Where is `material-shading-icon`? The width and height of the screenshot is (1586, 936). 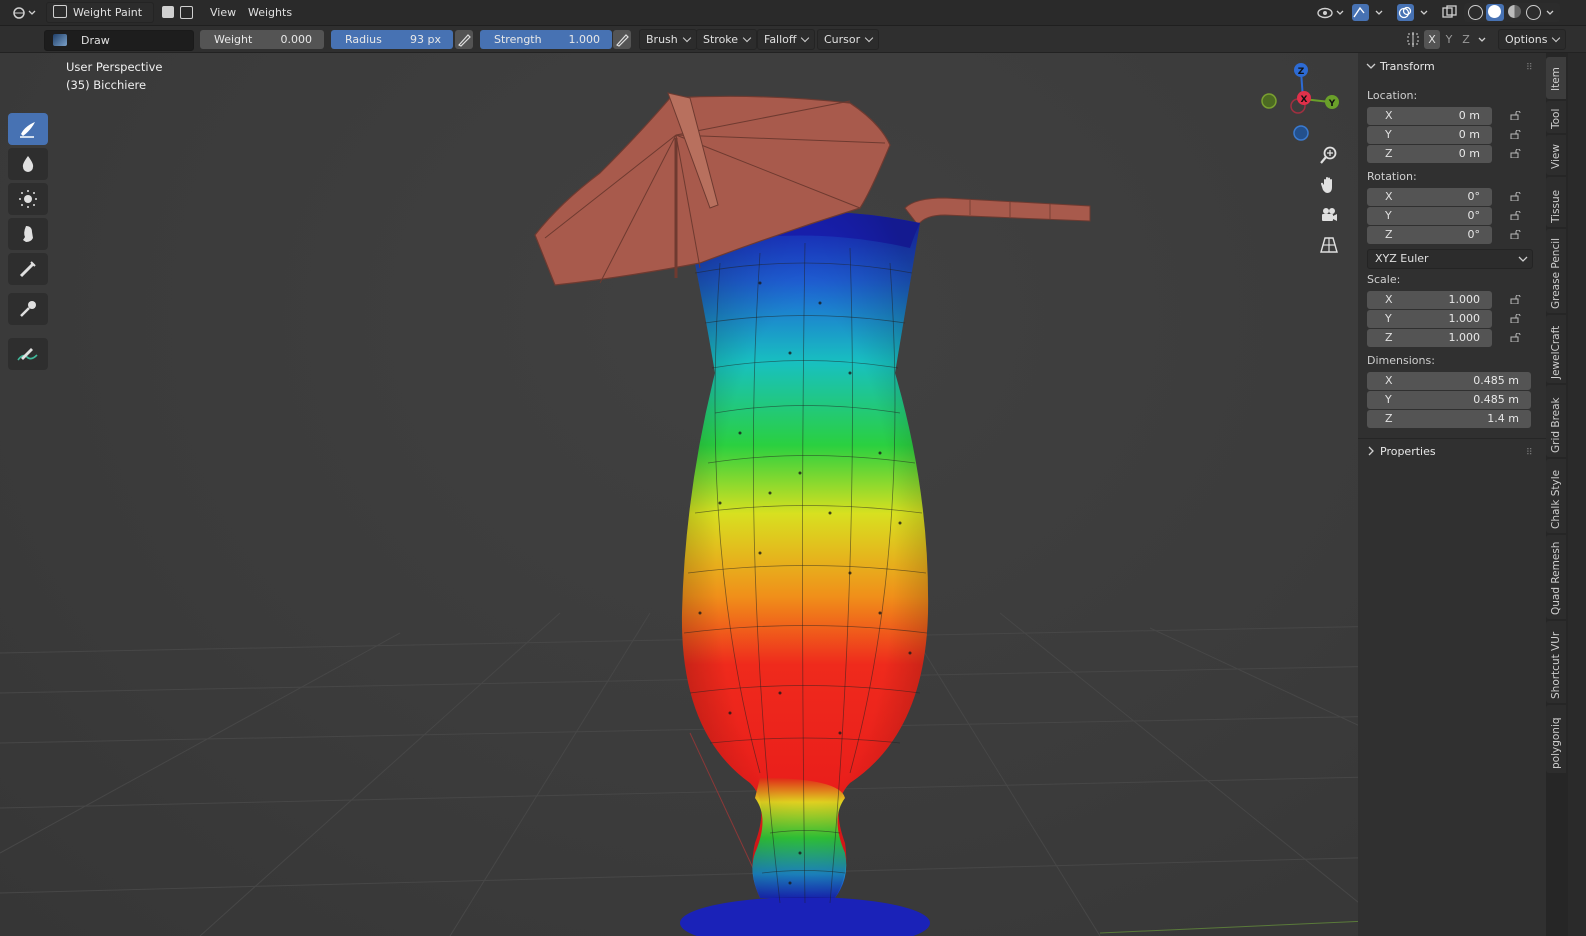 material-shading-icon is located at coordinates (1514, 11).